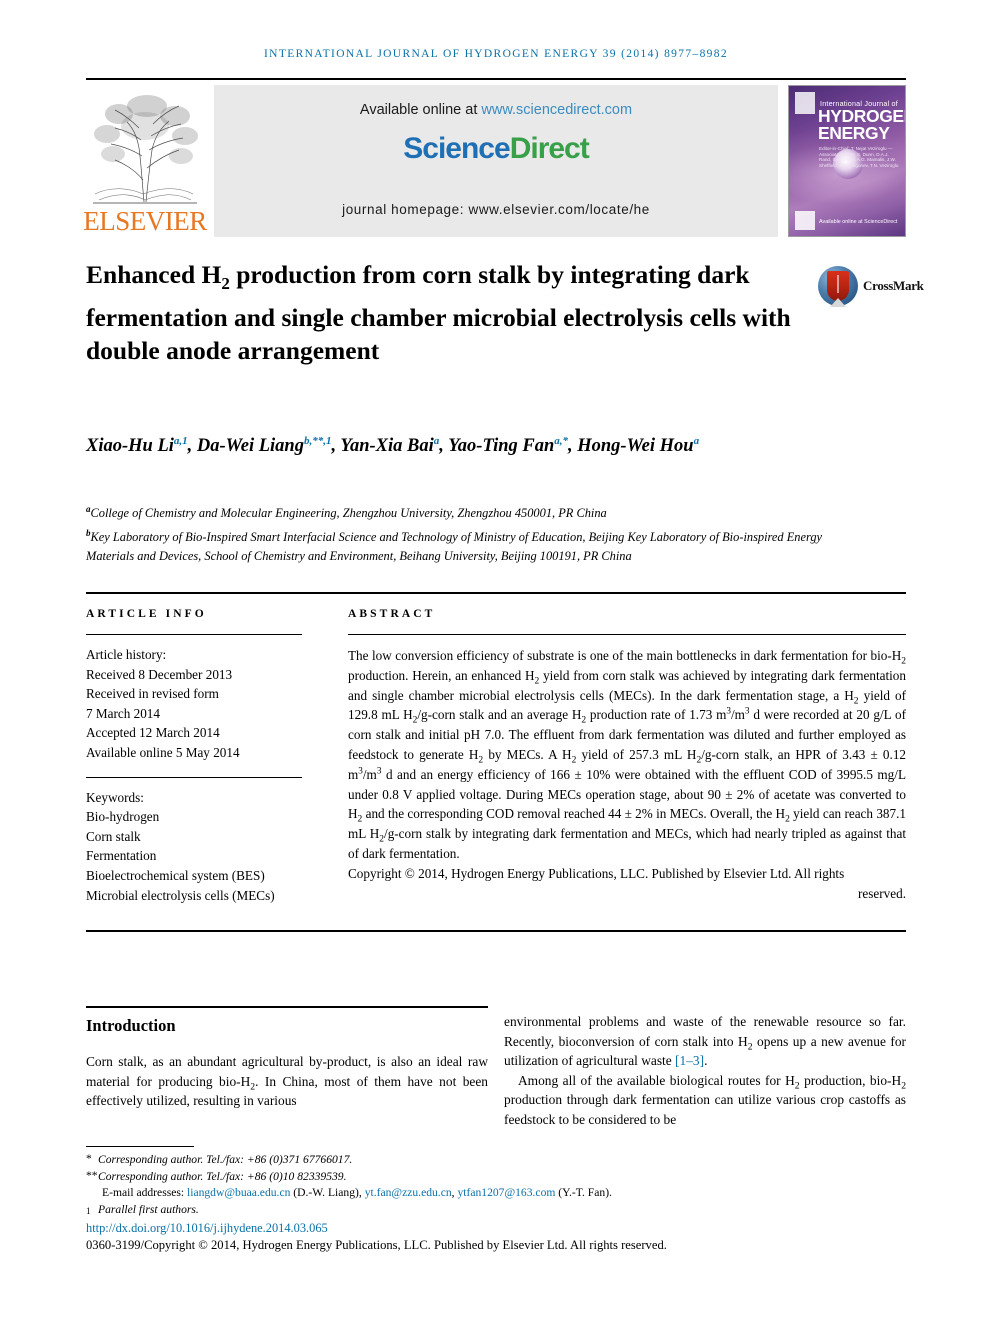  What do you see at coordinates (153, 733) in the screenshot?
I see `article-history-item: Accepted 12 March 2014` at bounding box center [153, 733].